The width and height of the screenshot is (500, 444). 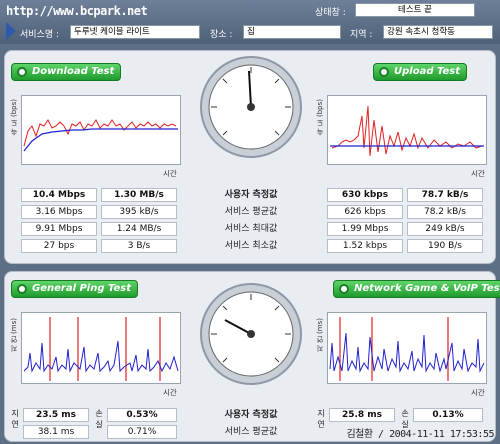 I want to click on service-avg-label-2: 서비스 평균값, so click(x=251, y=432).